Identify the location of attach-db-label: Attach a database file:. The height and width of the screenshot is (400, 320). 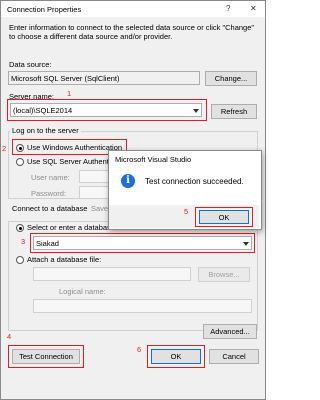
(64, 259).